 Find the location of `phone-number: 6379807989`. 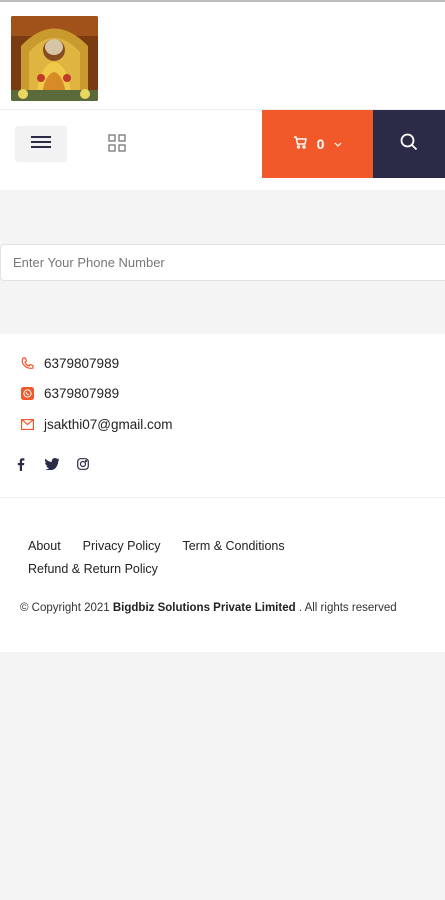

phone-number: 6379807989 is located at coordinates (82, 363).